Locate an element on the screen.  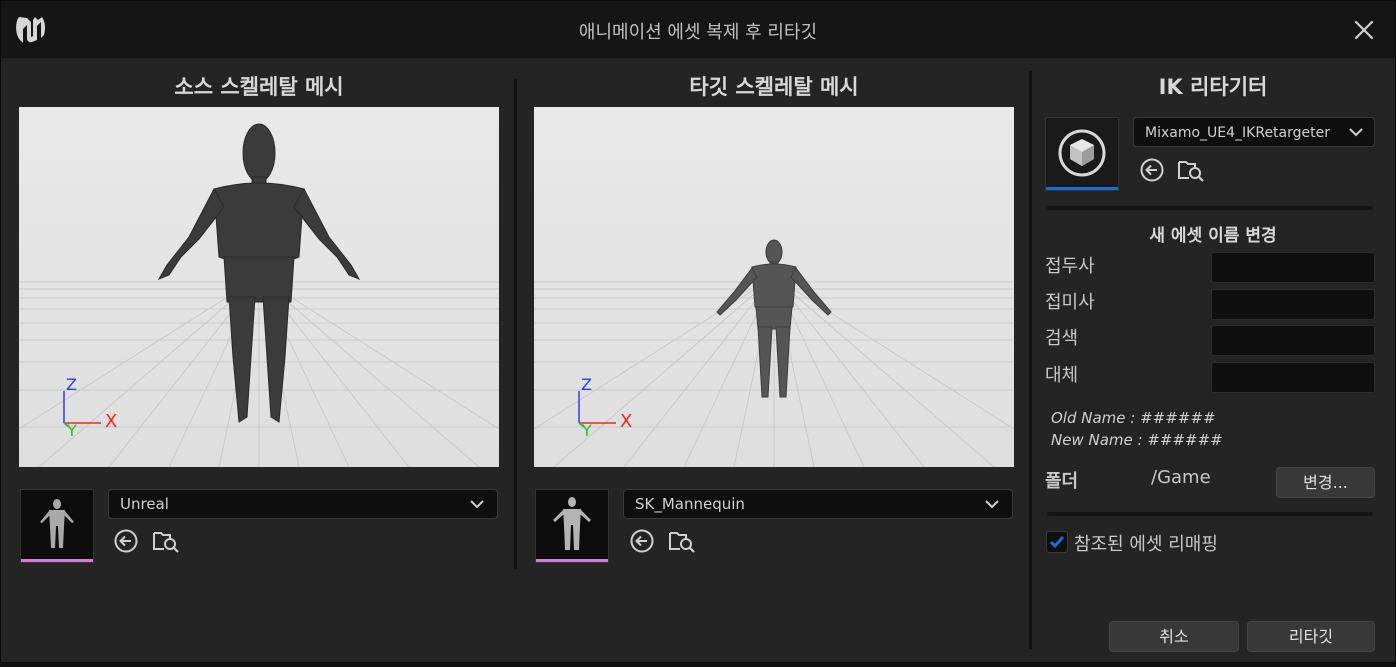
target-mesh-thumbnail is located at coordinates (572, 526).